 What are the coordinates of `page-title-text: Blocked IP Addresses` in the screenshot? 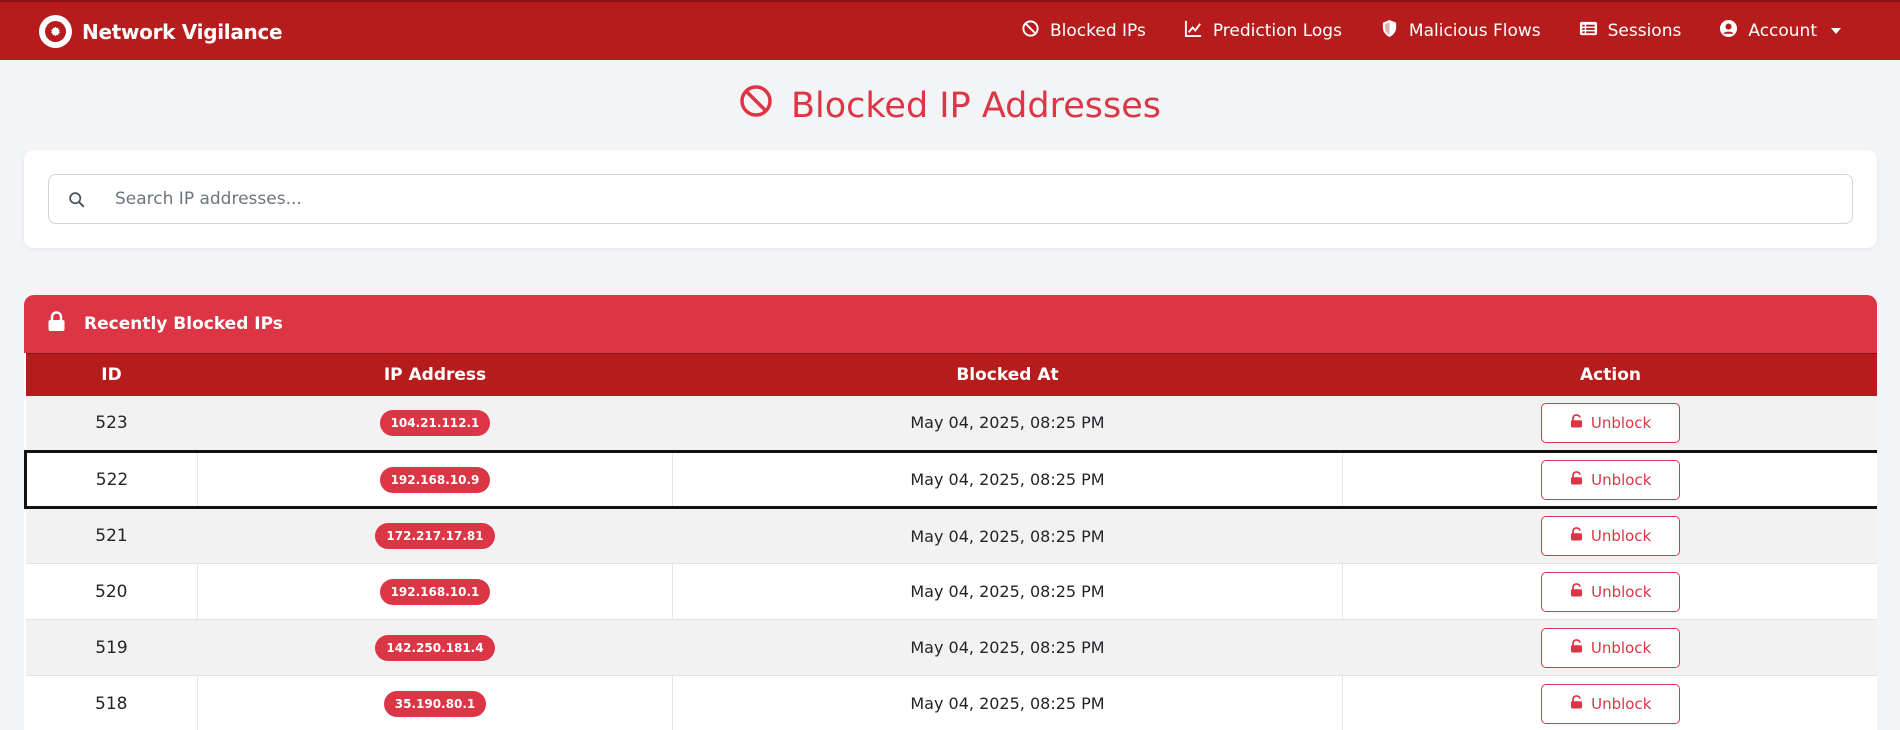 It's located at (976, 105).